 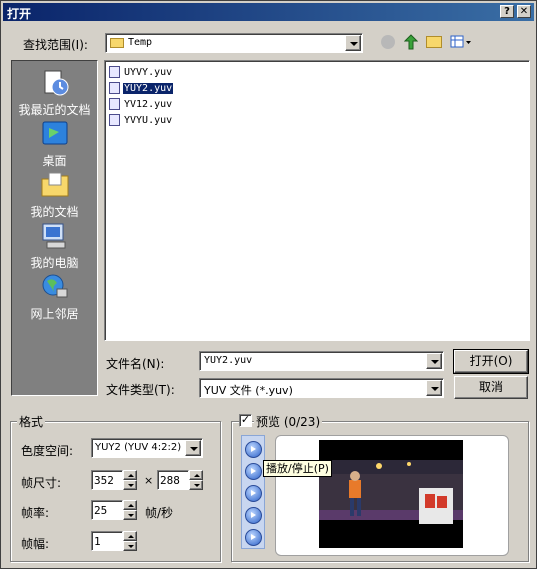 What do you see at coordinates (321, 388) in the screenshot?
I see `filetype-select: YUV 文件 (*.yuv)` at bounding box center [321, 388].